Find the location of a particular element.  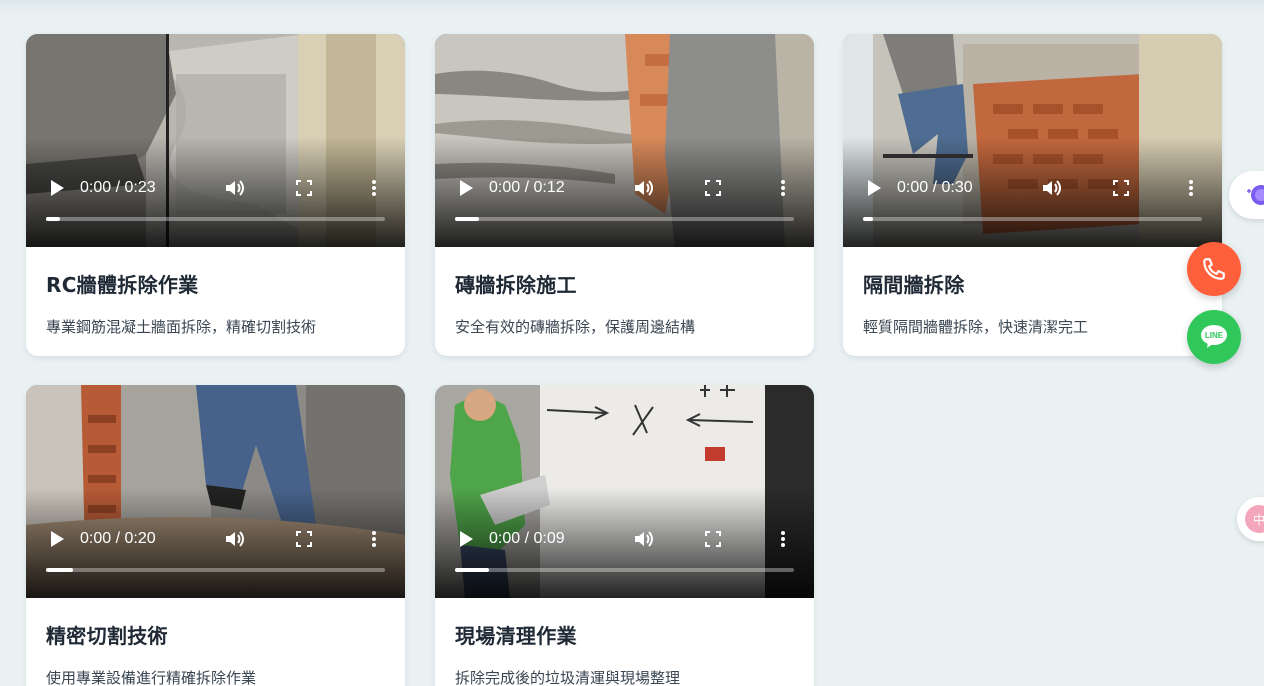

video-player: 0:00 / 0:23 is located at coordinates (215, 140).